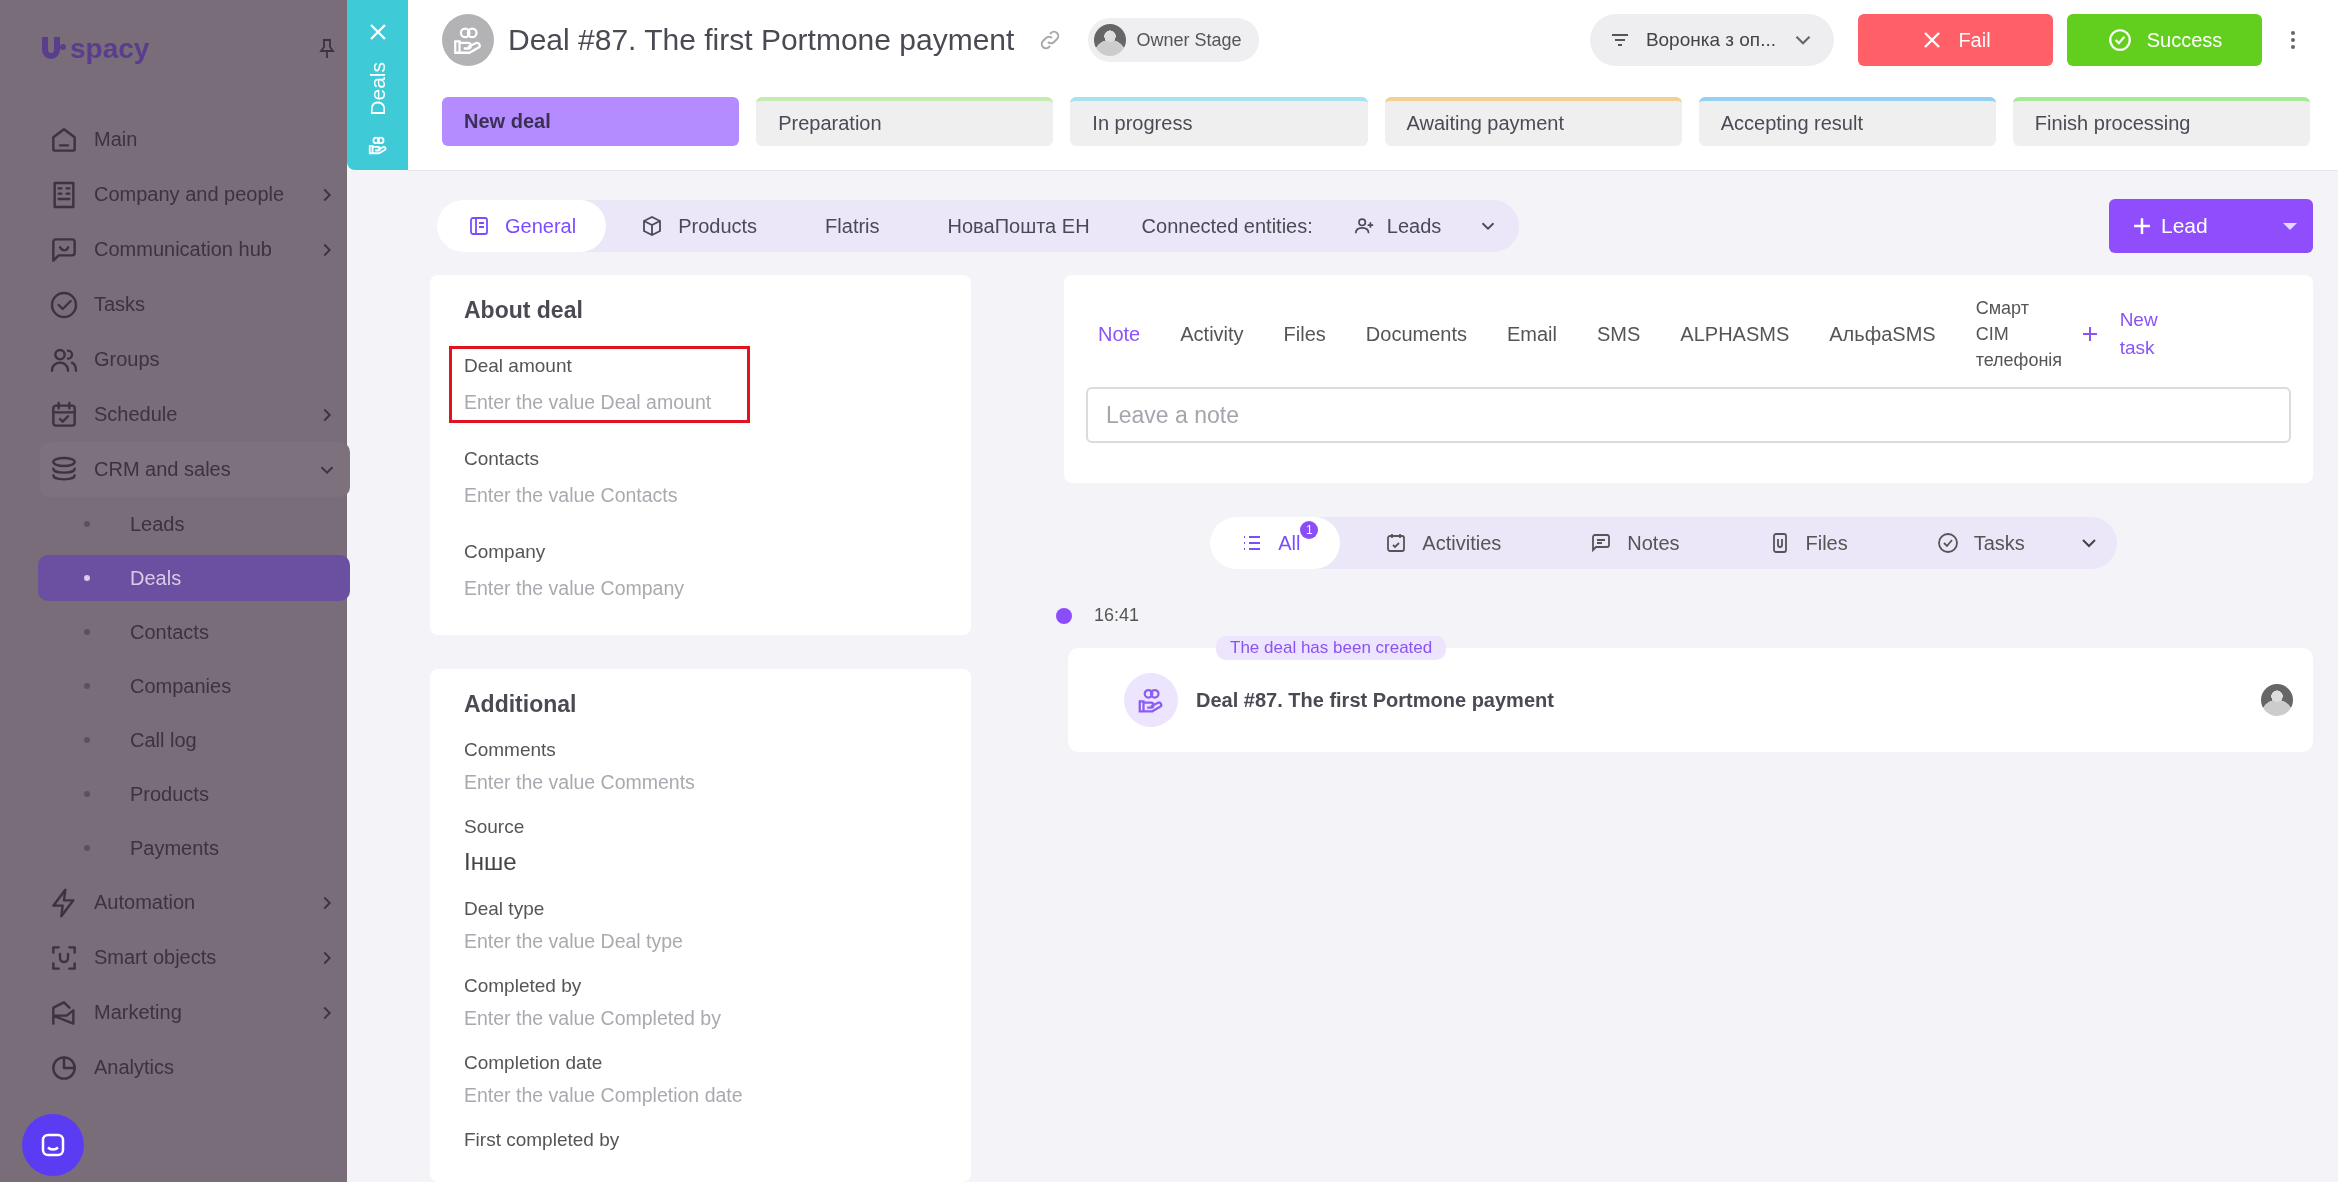 The width and height of the screenshot is (2338, 1182). What do you see at coordinates (574, 588) in the screenshot?
I see `field-placeholder: Enter the value Company` at bounding box center [574, 588].